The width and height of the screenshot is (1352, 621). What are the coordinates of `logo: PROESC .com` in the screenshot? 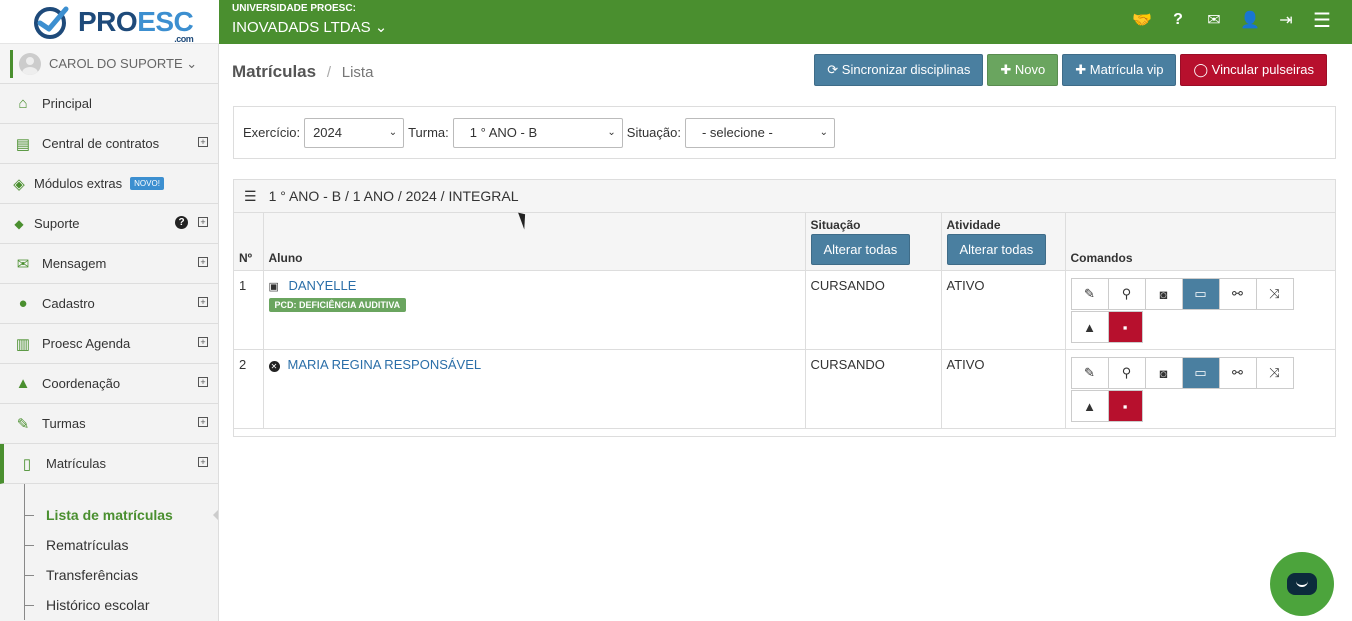 It's located at (109, 22).